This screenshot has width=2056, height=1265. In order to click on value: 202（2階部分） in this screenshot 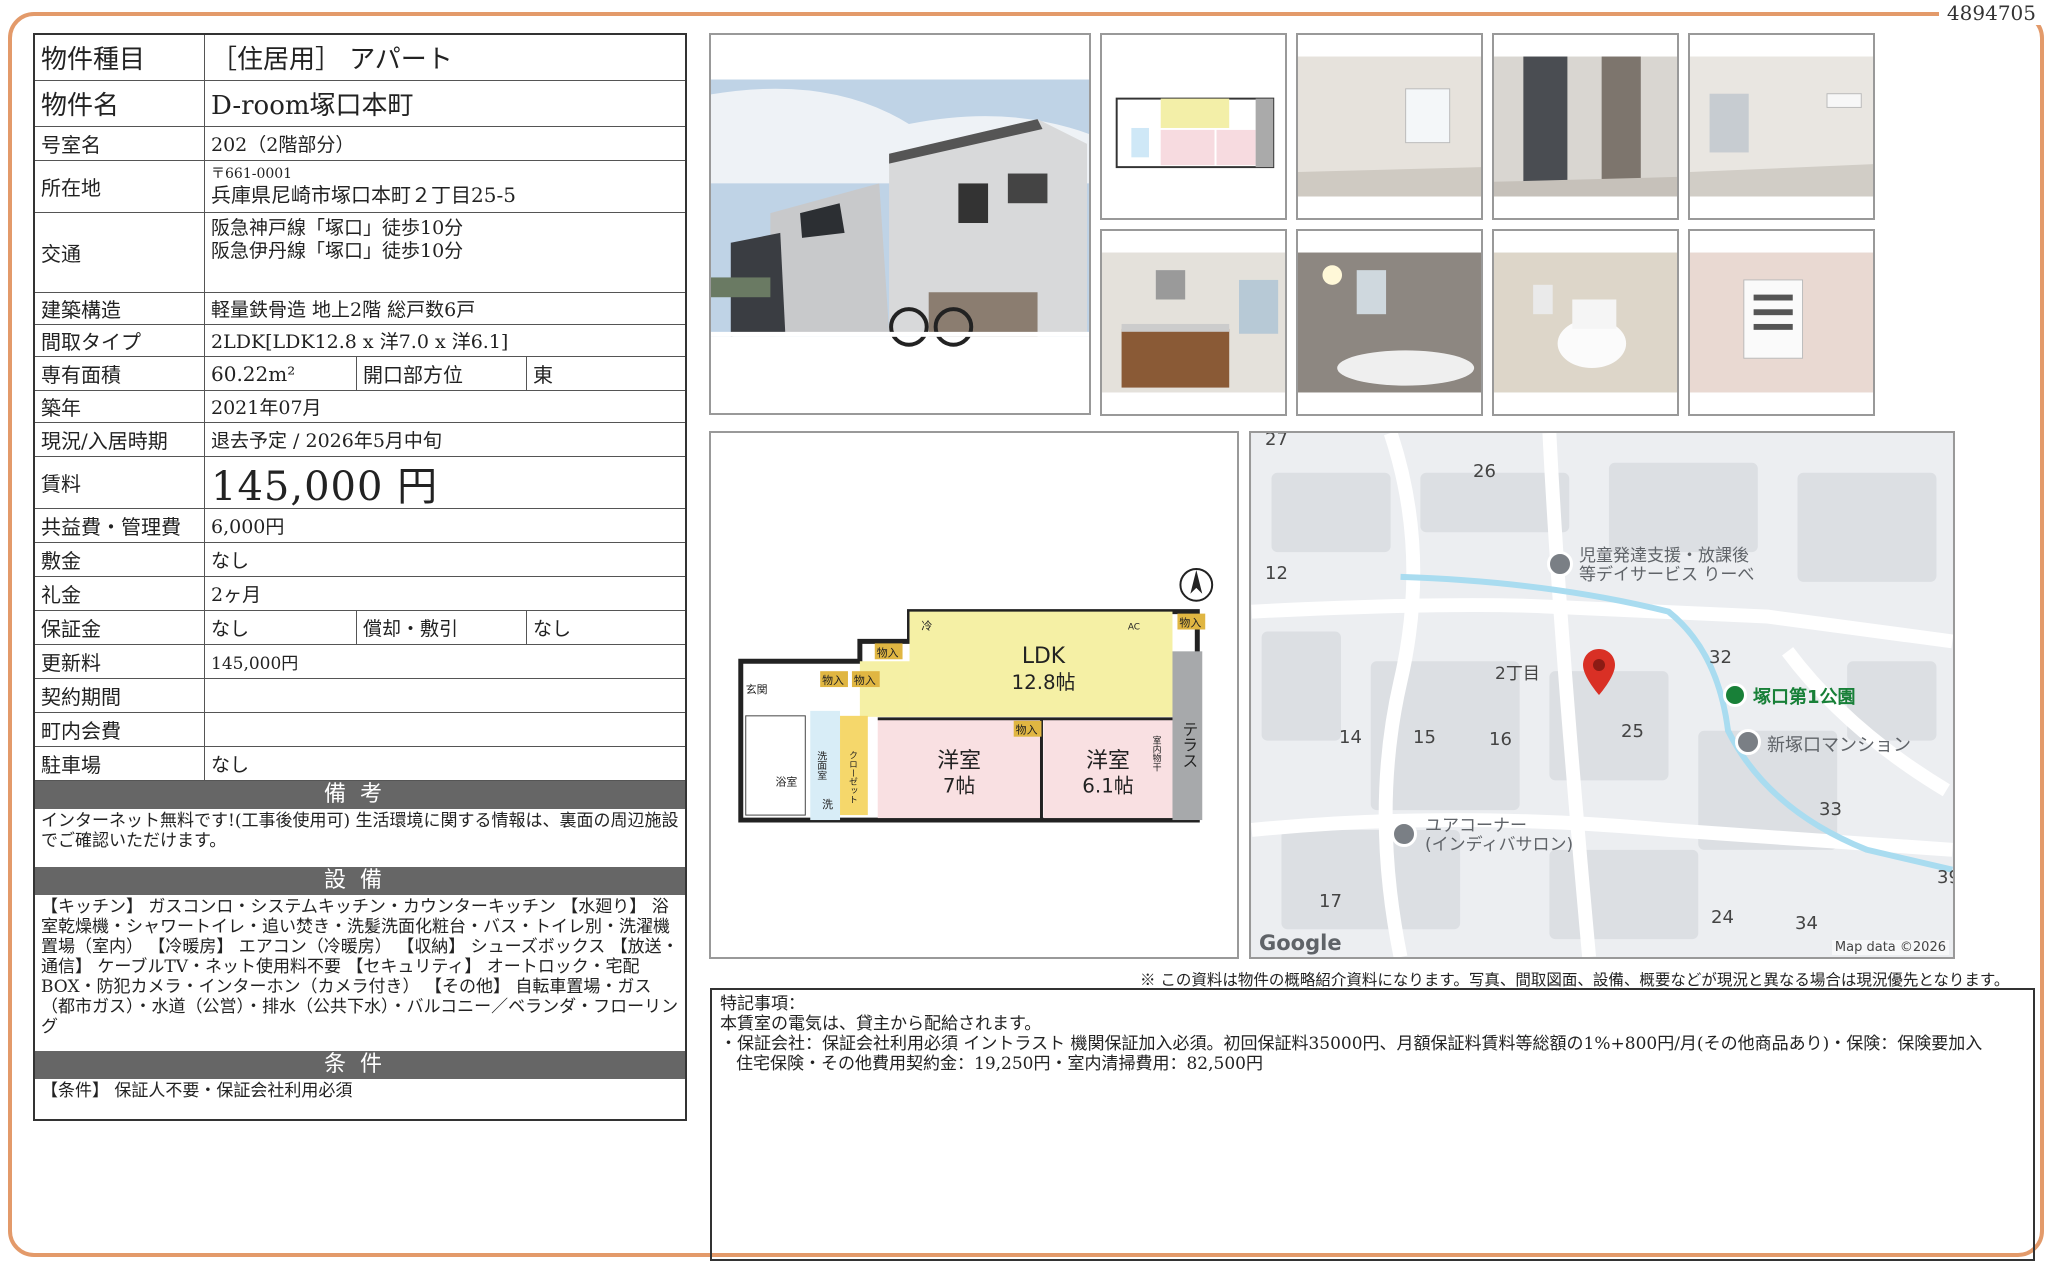, I will do `click(283, 145)`.